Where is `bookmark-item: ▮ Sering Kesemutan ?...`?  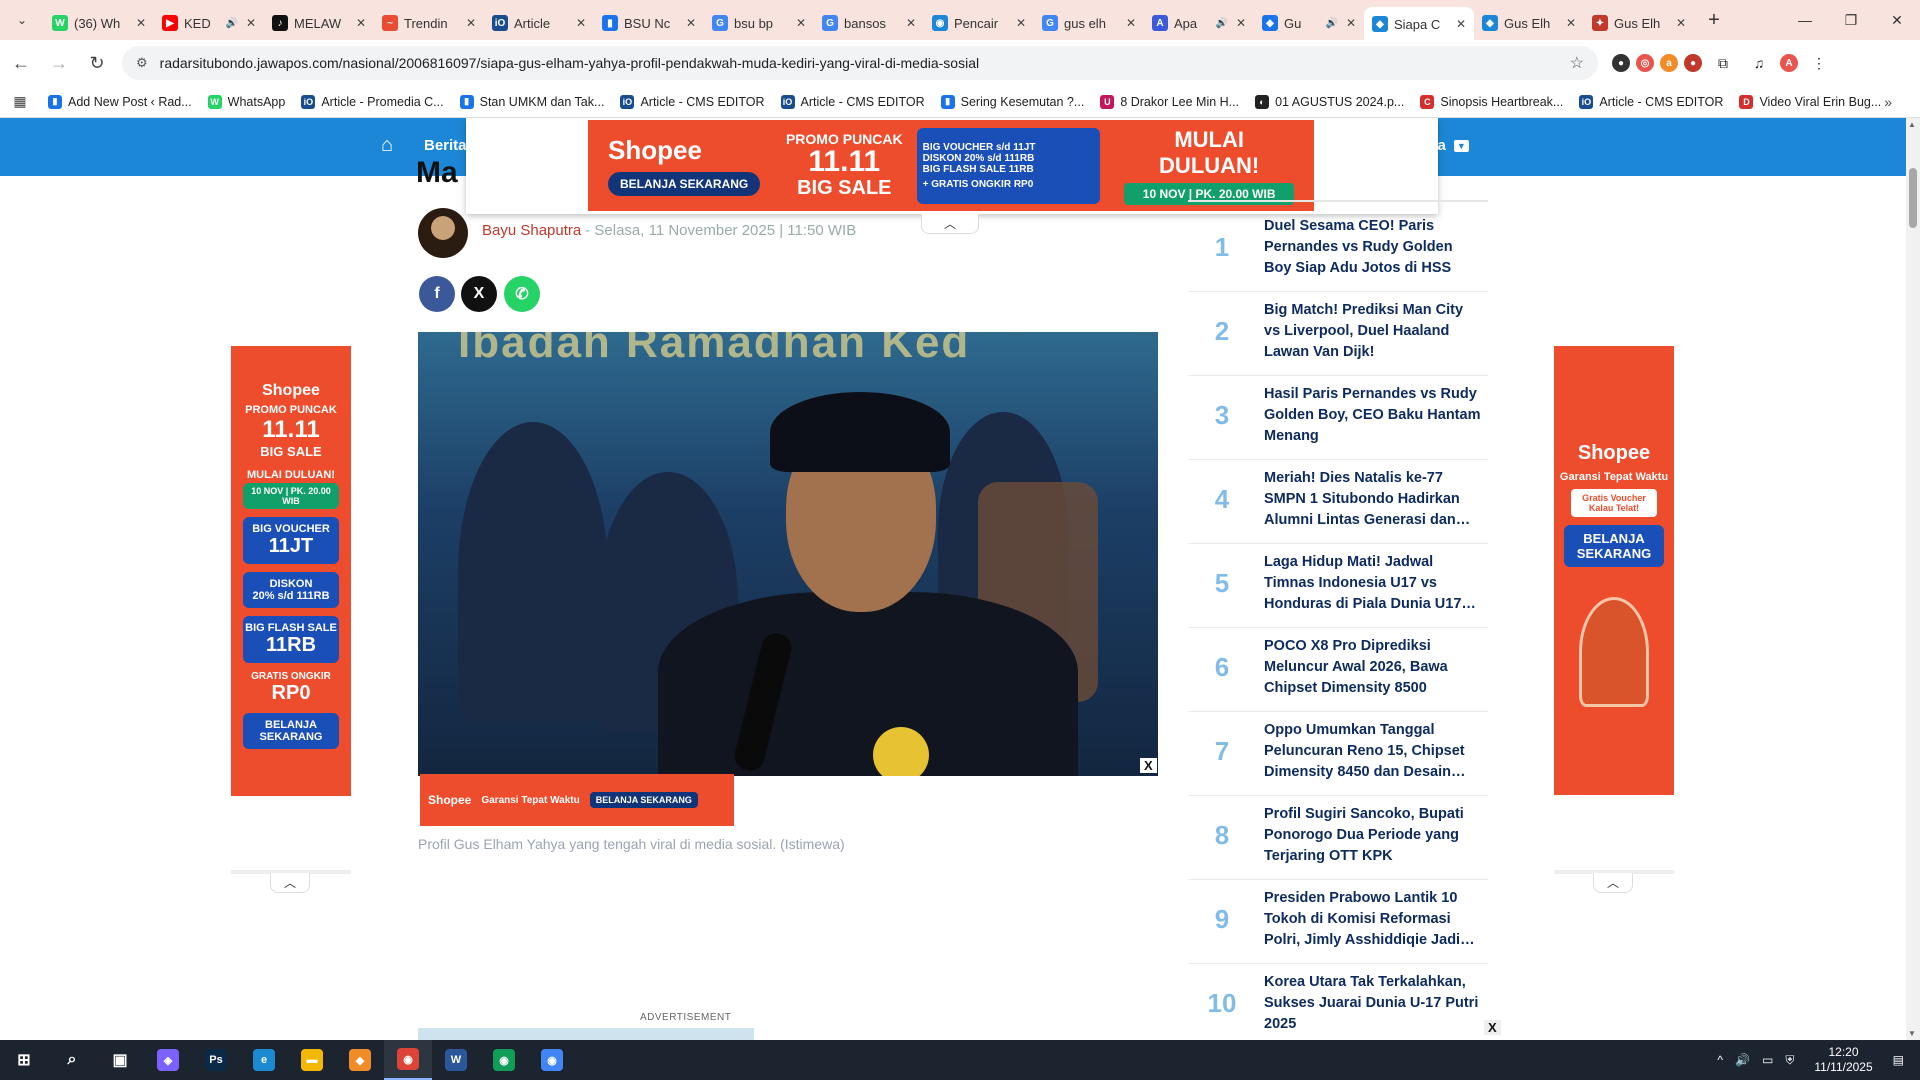
bookmark-item: ▮ Sering Kesemutan ?... is located at coordinates (1013, 101).